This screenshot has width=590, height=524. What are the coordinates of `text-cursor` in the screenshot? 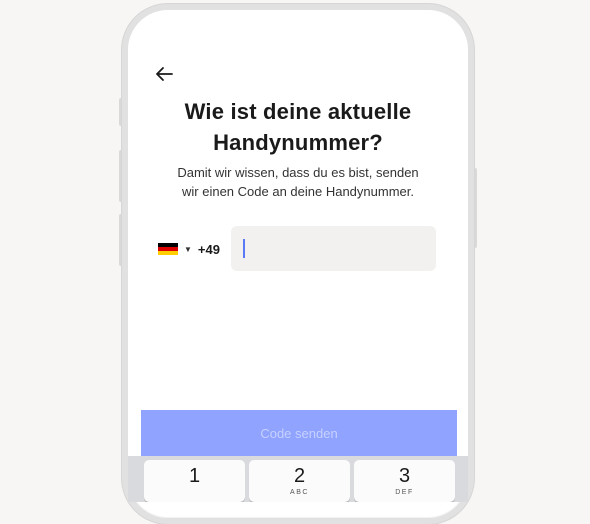 It's located at (244, 248).